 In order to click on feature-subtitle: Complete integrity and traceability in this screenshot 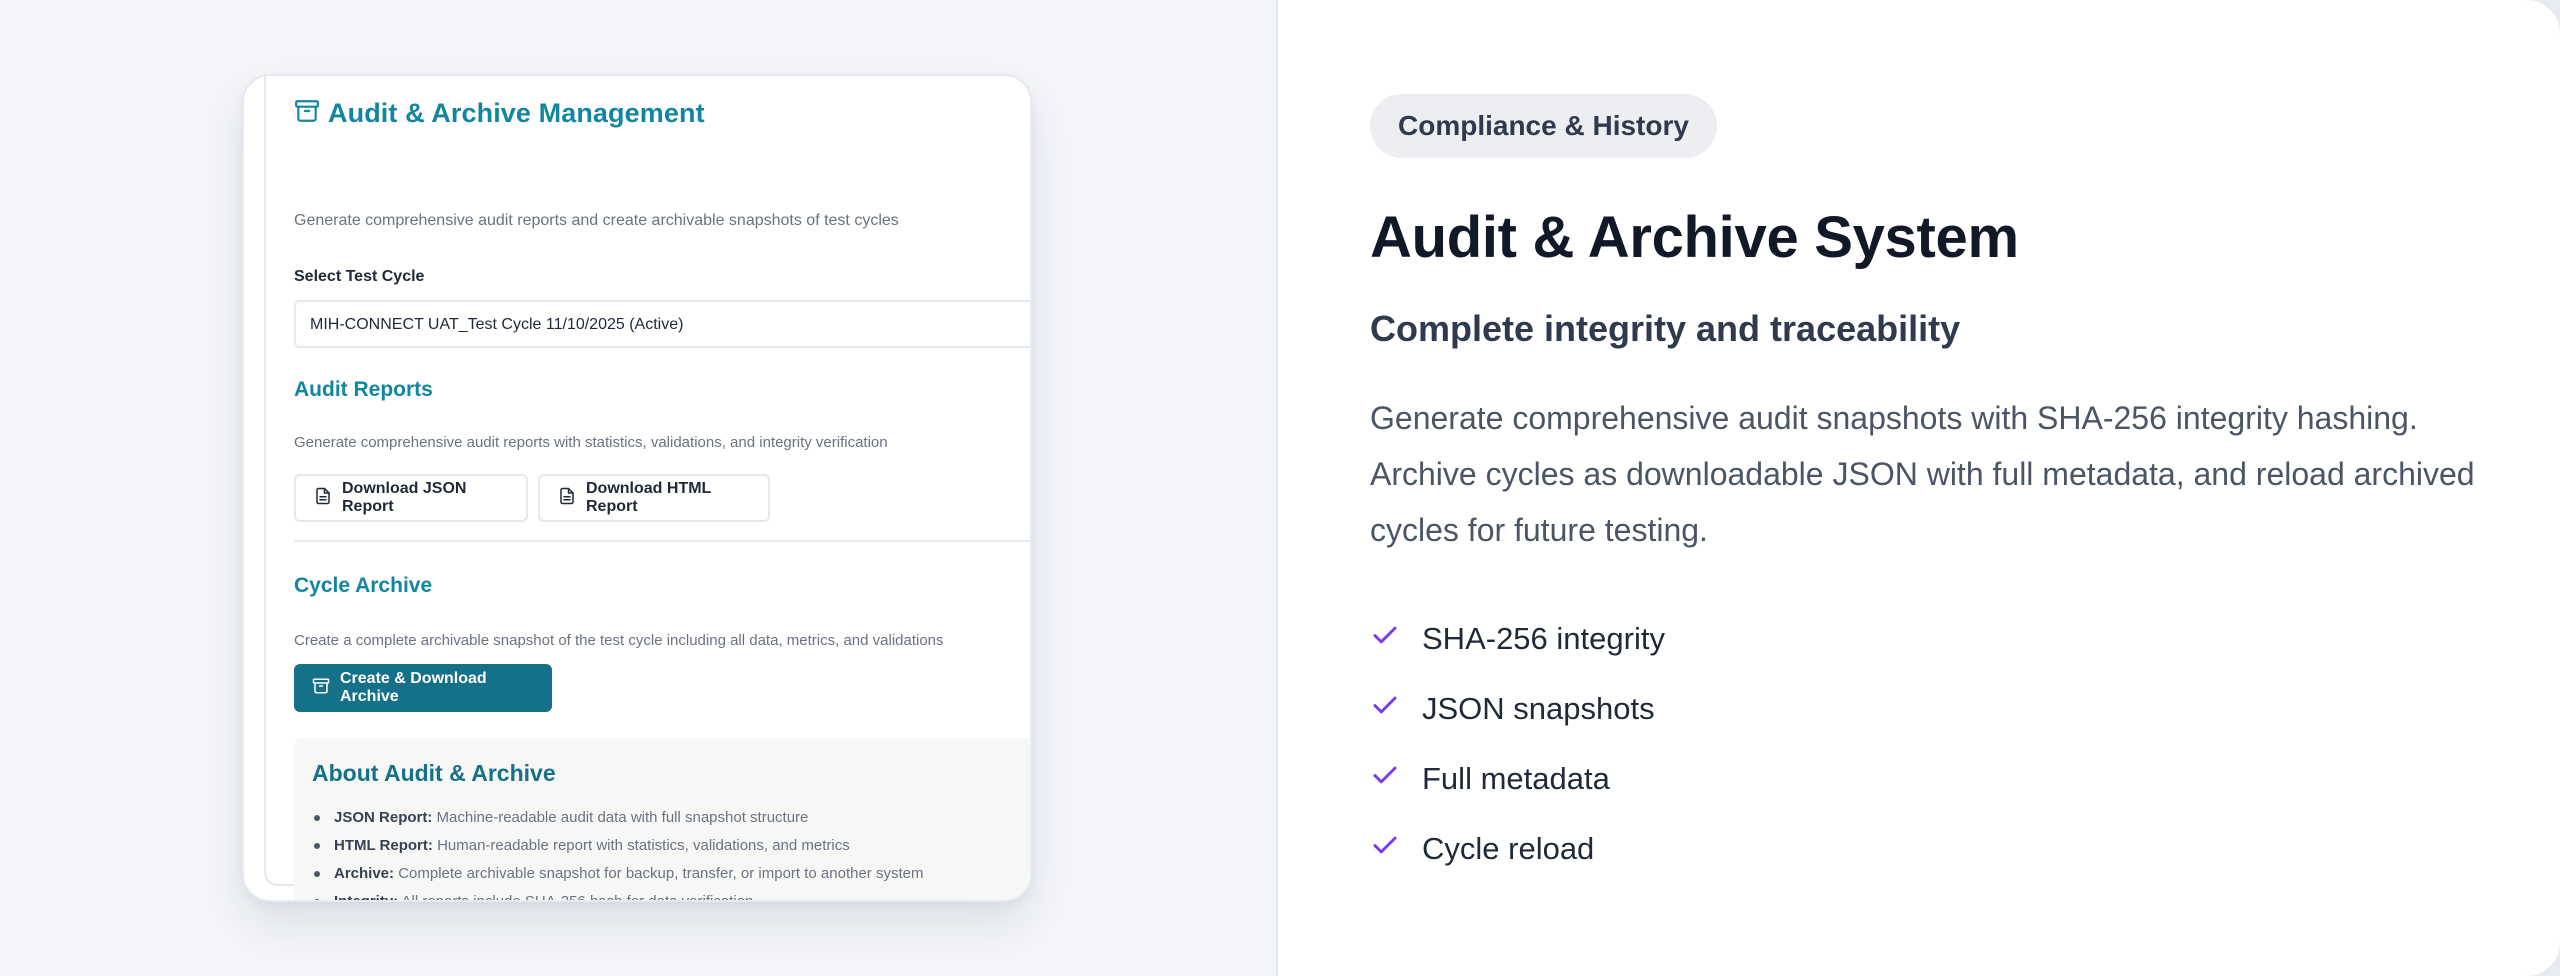, I will do `click(1665, 328)`.